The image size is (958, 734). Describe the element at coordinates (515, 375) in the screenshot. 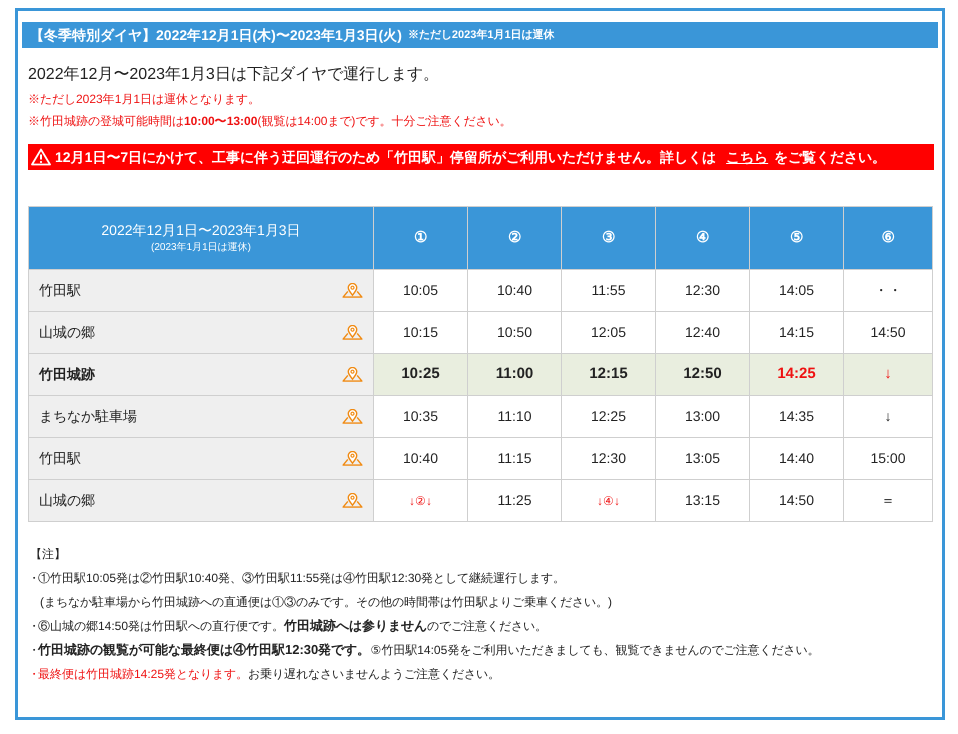

I see `time-cell: 11:00` at that location.